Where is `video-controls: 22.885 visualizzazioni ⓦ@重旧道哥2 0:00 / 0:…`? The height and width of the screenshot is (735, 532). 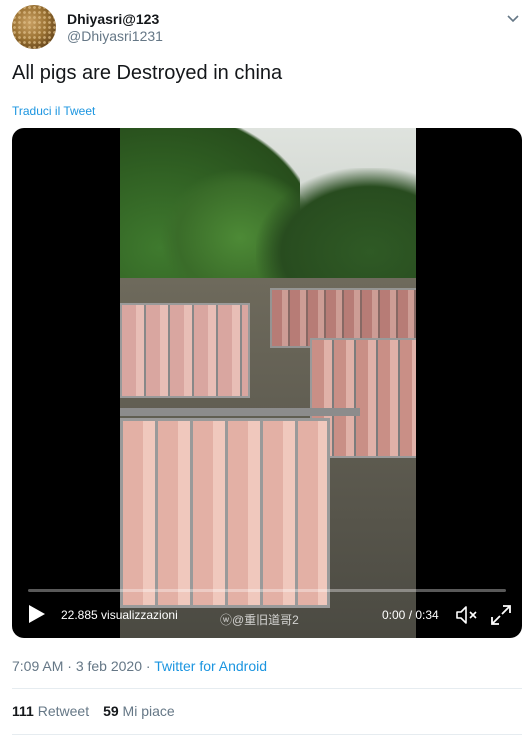
video-controls: 22.885 visualizzazioni ⓦ@重旧道哥2 0:00 / 0:… is located at coordinates (267, 616).